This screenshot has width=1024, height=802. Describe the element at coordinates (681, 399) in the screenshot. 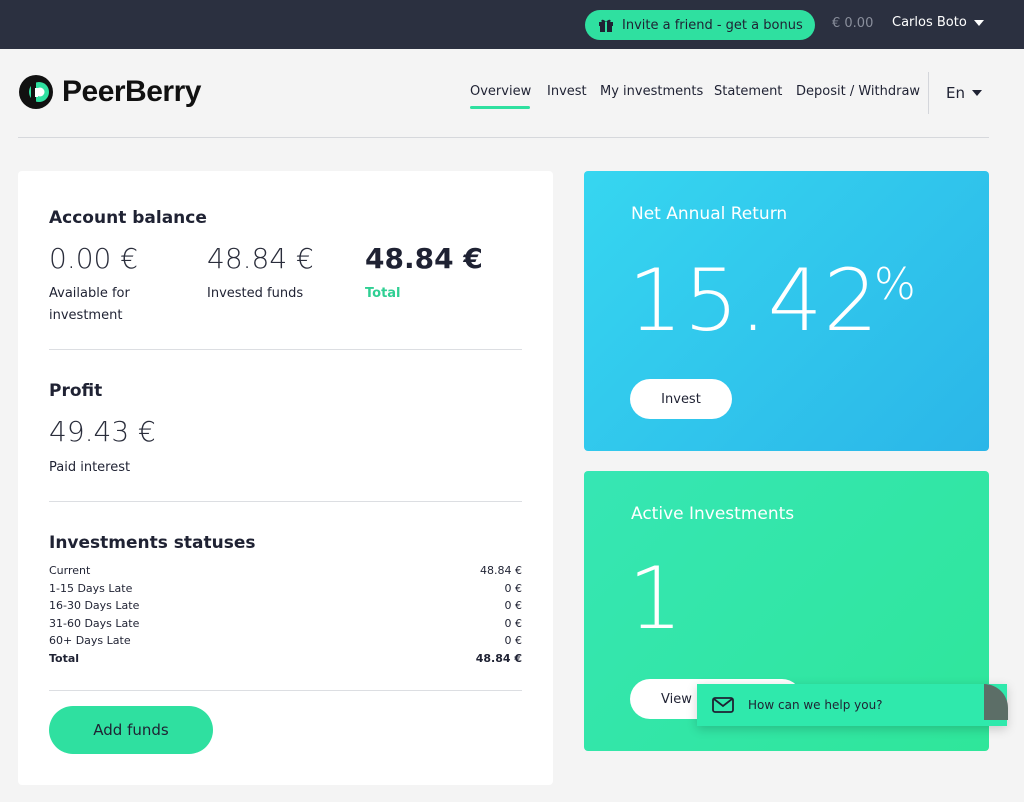

I see `invest-button: Invest` at that location.